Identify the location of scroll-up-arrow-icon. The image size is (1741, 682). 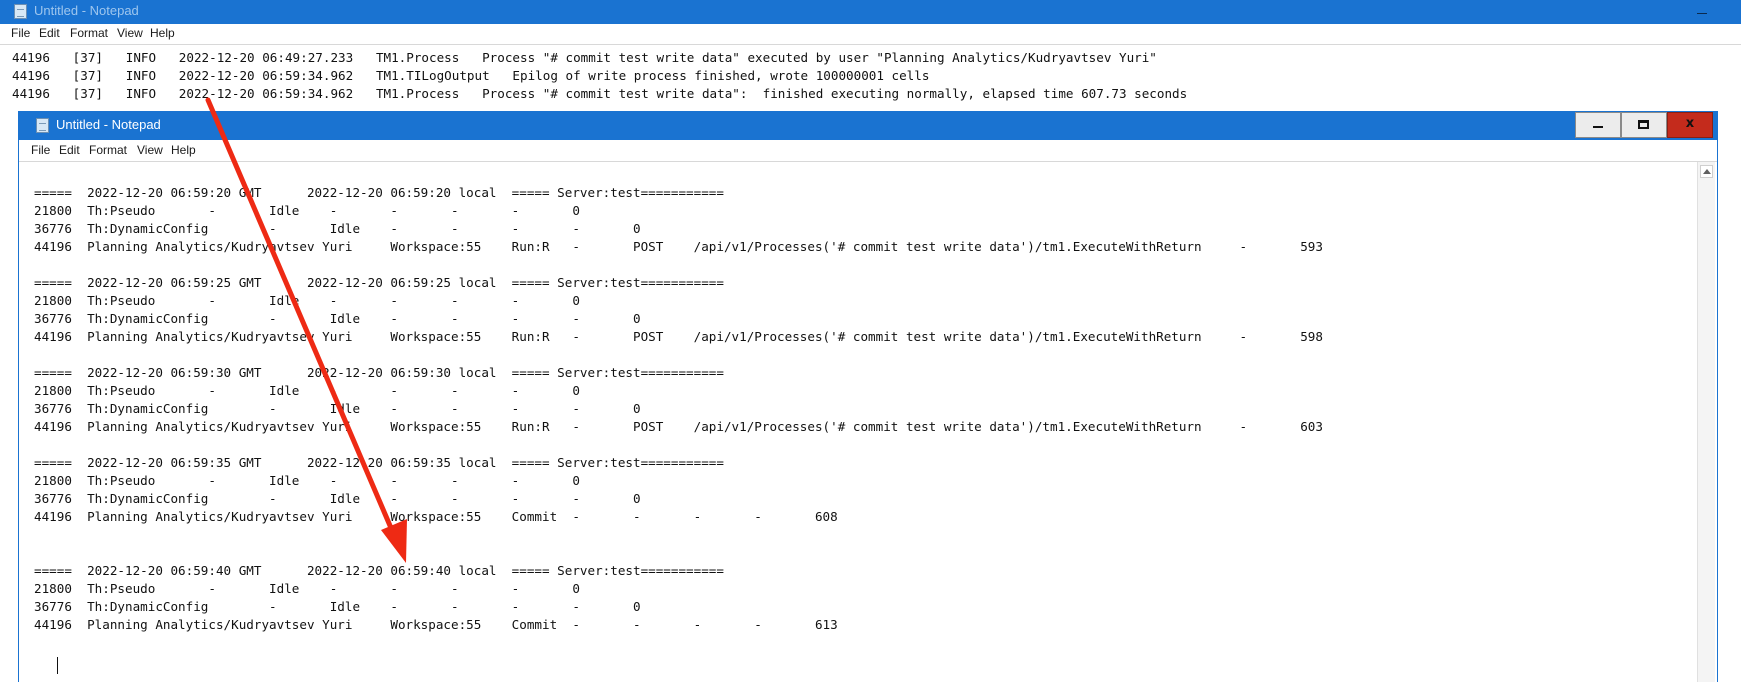
(1706, 171).